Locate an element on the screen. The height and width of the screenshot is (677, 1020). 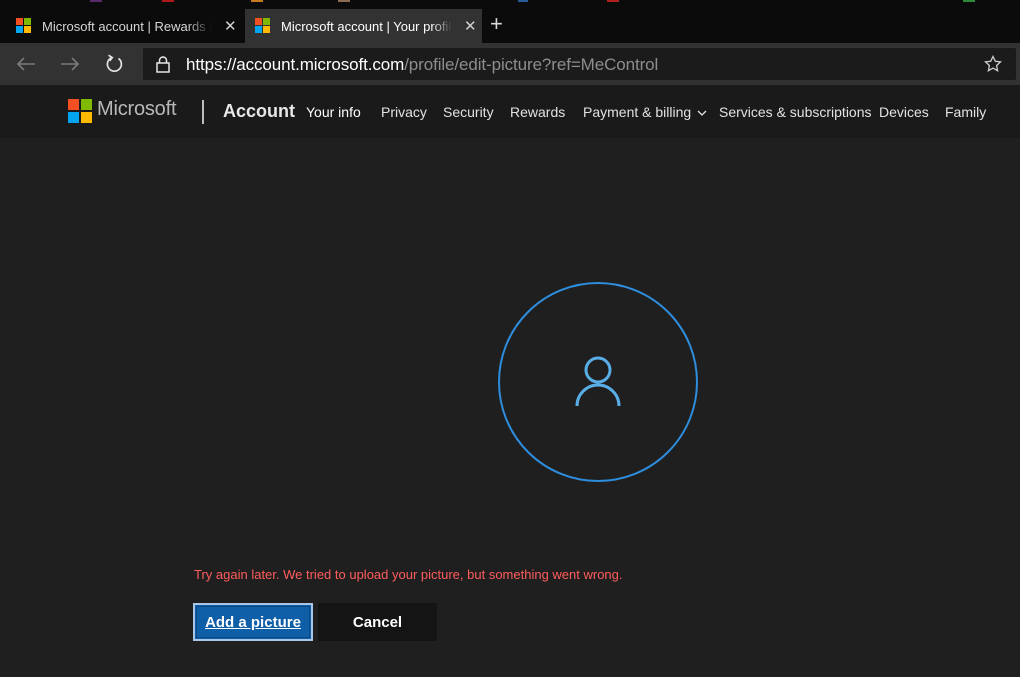
arrow-left-icon is located at coordinates (25, 64).